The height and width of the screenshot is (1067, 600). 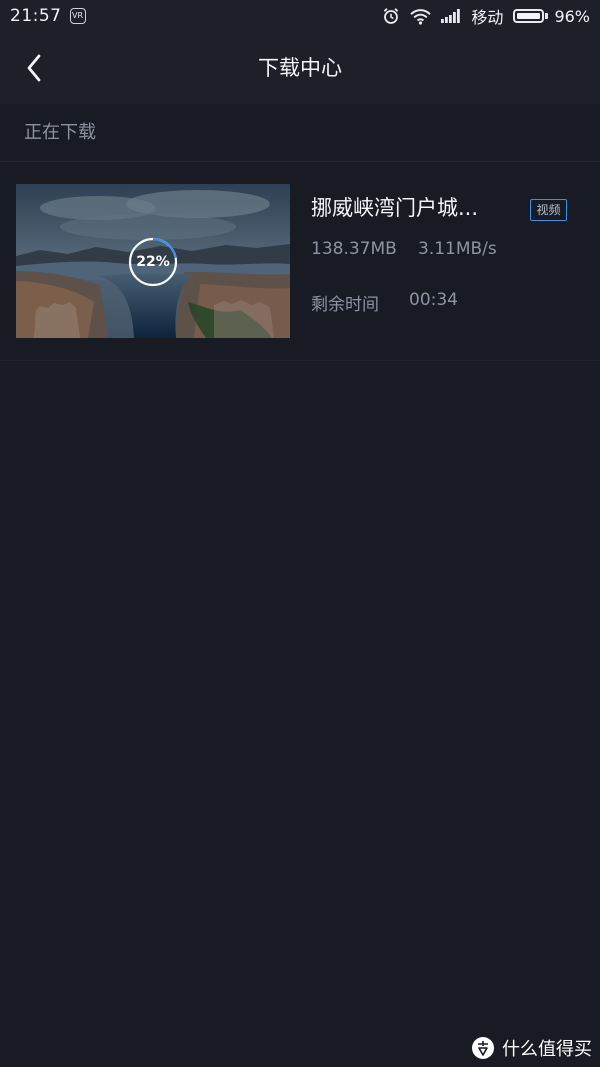 What do you see at coordinates (547, 16) in the screenshot?
I see `battery-cap` at bounding box center [547, 16].